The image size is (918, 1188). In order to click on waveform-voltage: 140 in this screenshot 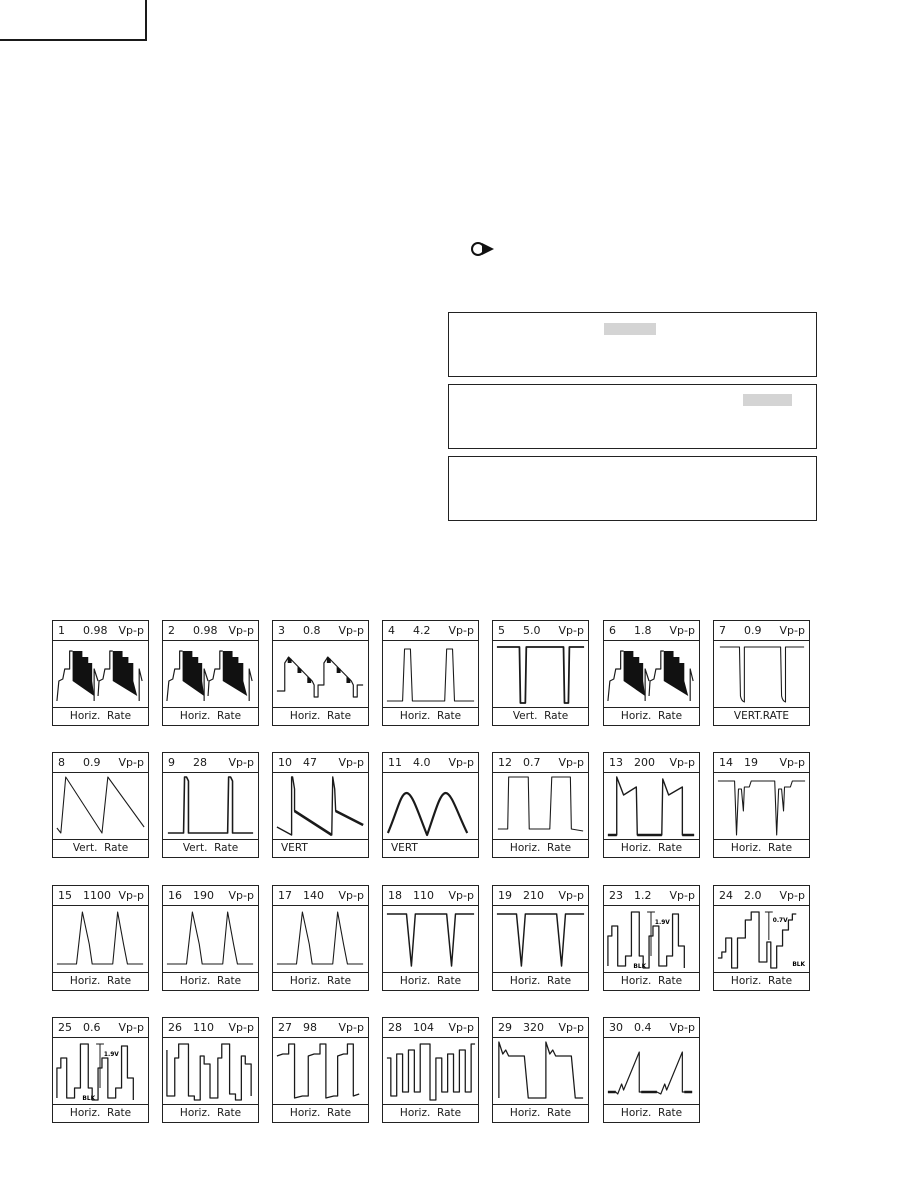, I will do `click(313, 895)`.